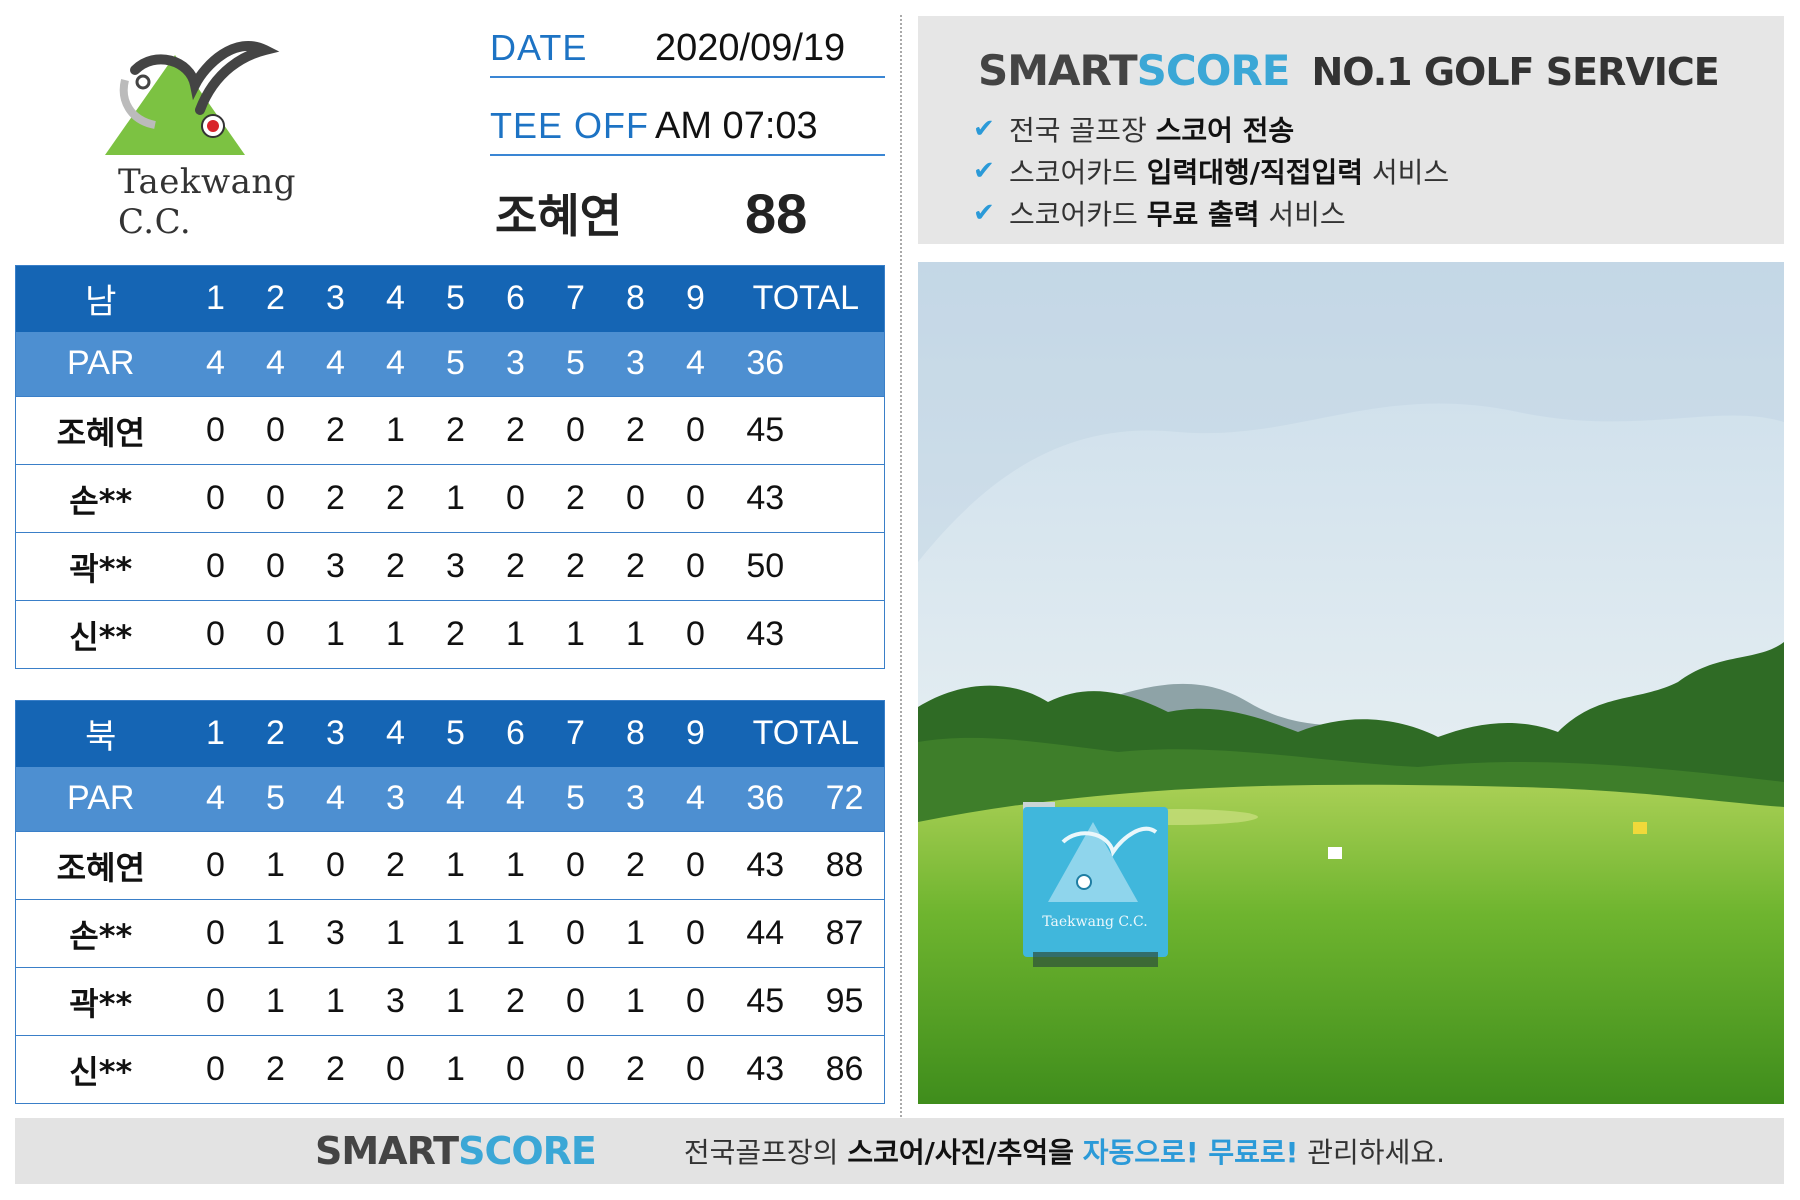 Image resolution: width=1800 pixels, height=1200 pixels. Describe the element at coordinates (1211, 213) in the screenshot. I see `list-item: ✔ 스코어카드 무료 출력 서비스` at that location.